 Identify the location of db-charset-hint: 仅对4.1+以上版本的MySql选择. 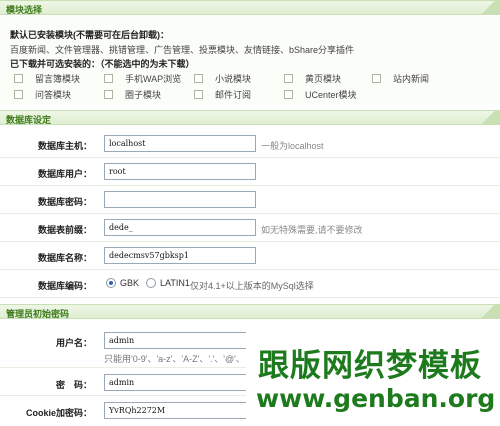
(252, 286).